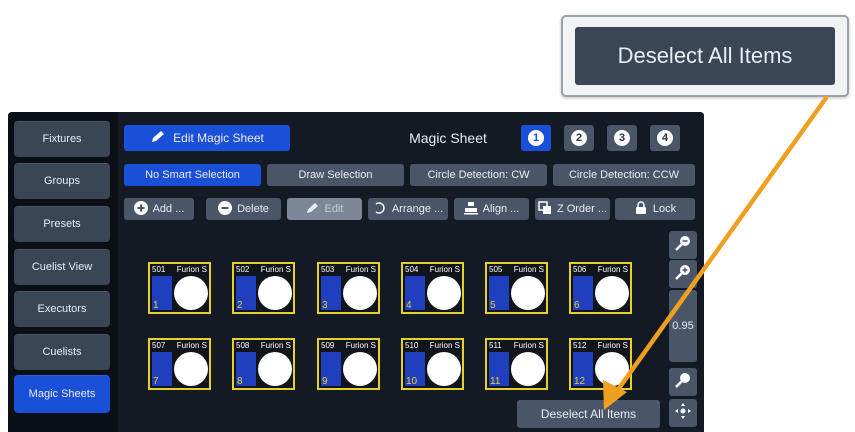 Image resolution: width=855 pixels, height=432 pixels. What do you see at coordinates (325, 381) in the screenshot?
I see `fixture-number: 9` at bounding box center [325, 381].